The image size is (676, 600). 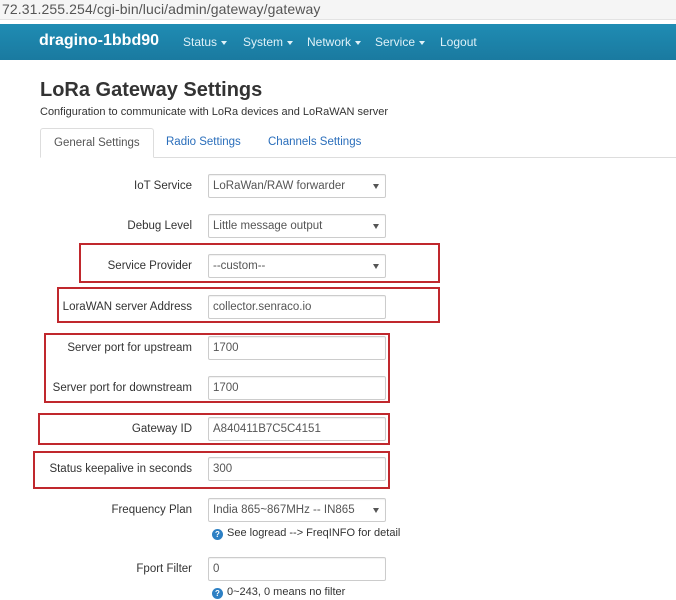 I want to click on iot-service-value: LoRaWan/RAW forwarder, so click(x=279, y=186).